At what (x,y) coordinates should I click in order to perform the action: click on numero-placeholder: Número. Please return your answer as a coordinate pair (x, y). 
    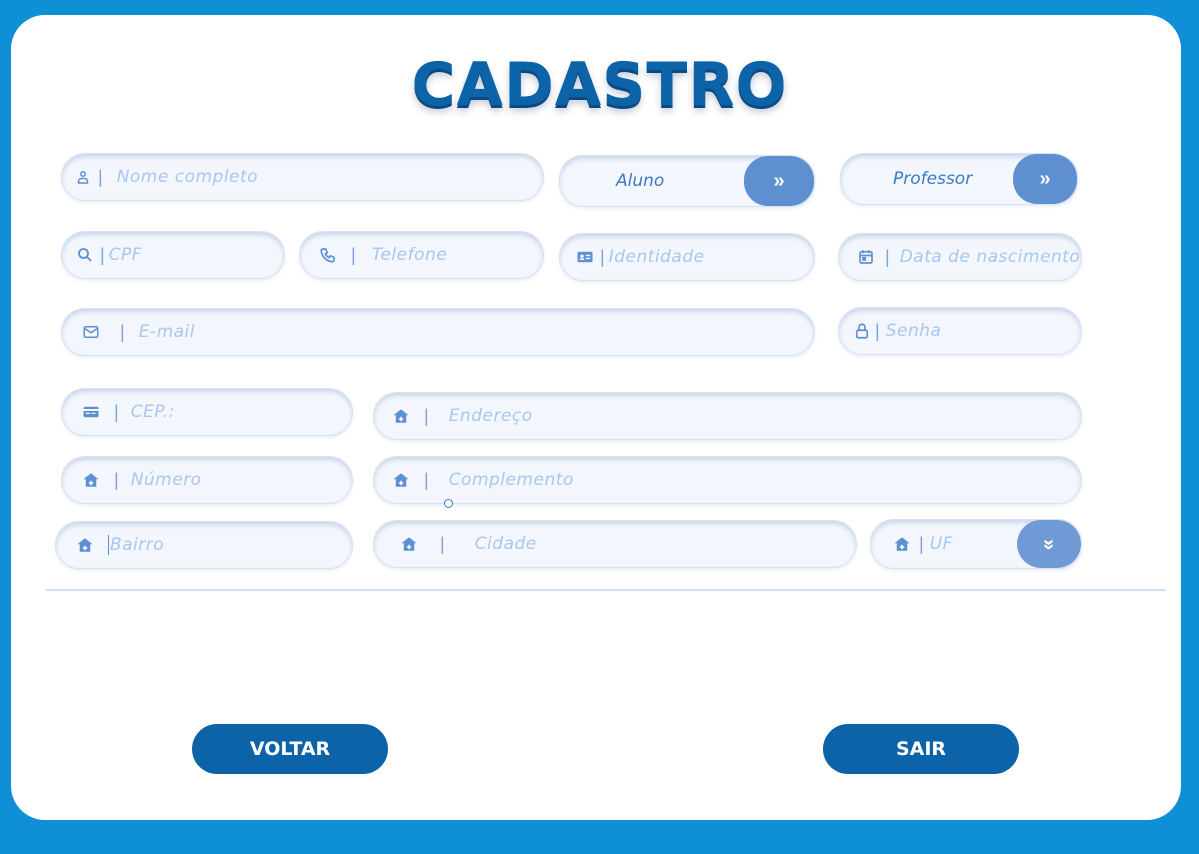
    Looking at the image, I should click on (166, 480).